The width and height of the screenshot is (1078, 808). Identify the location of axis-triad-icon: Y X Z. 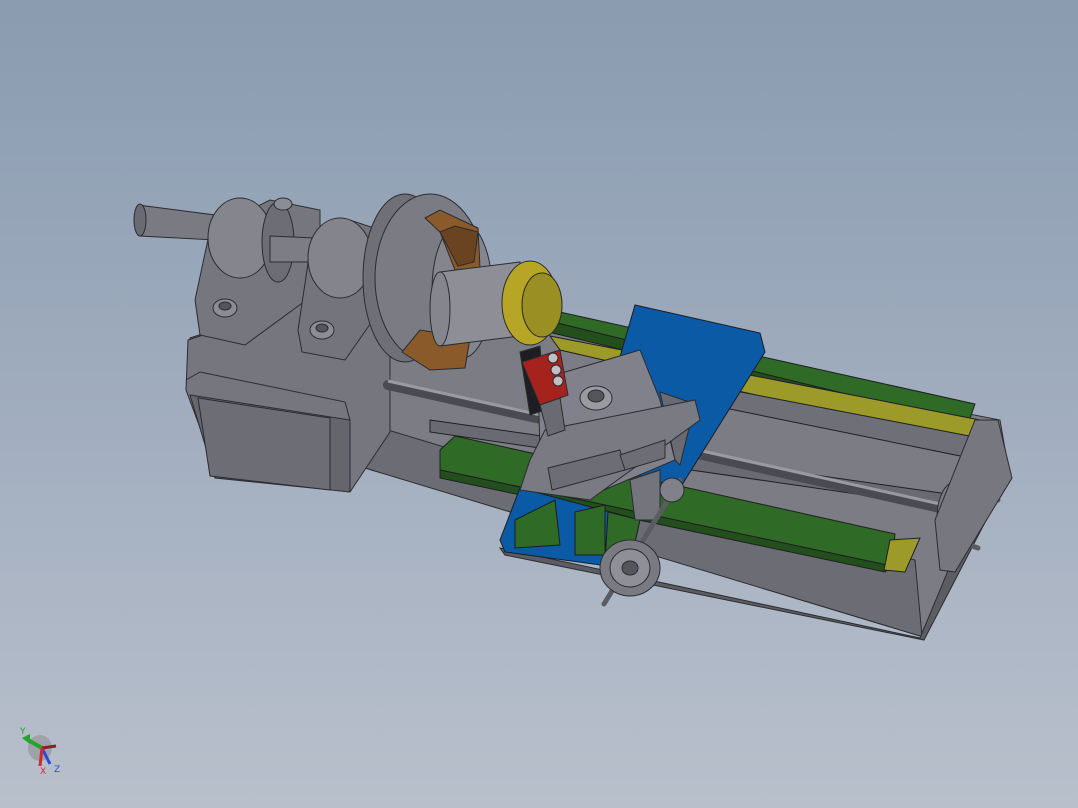
(39, 752).